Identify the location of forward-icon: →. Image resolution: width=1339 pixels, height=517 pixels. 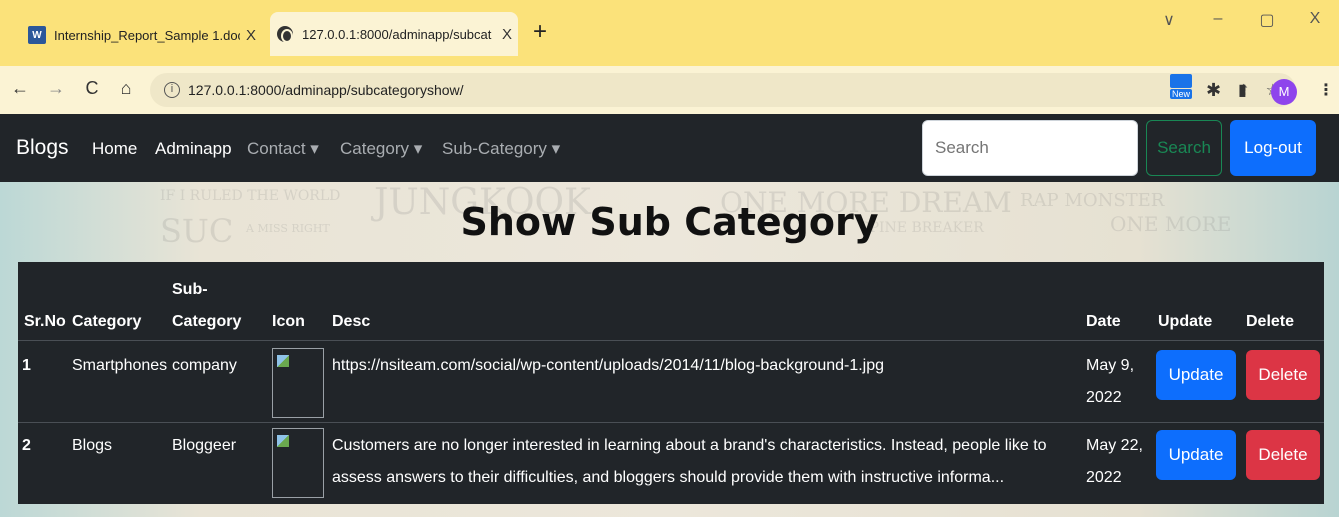
(56, 88).